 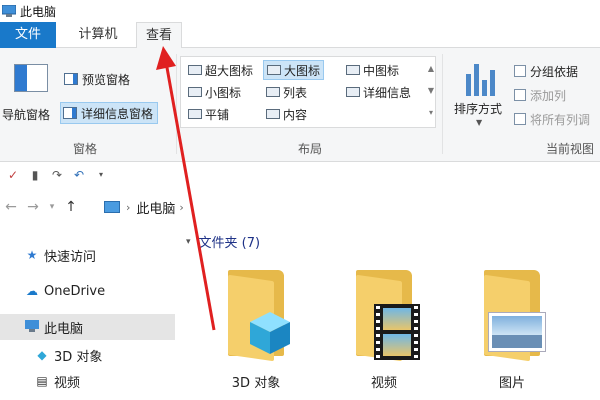 What do you see at coordinates (381, 70) in the screenshot?
I see `layout-item-label: 中图标` at bounding box center [381, 70].